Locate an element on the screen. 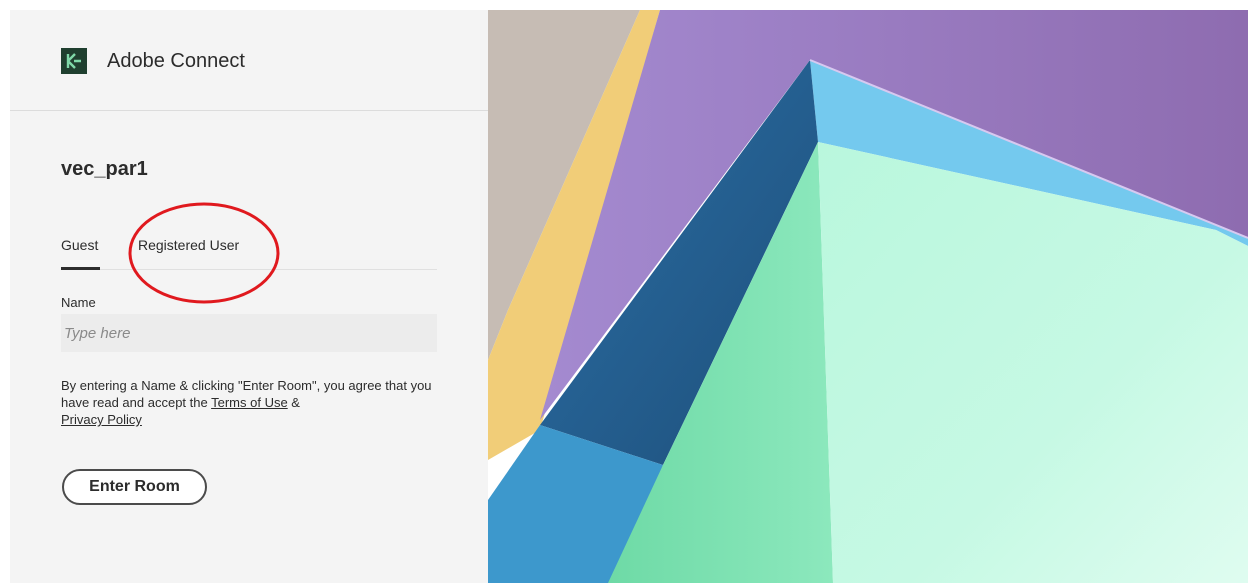 The image size is (1248, 583). room-title: vec_par1 is located at coordinates (104, 169).